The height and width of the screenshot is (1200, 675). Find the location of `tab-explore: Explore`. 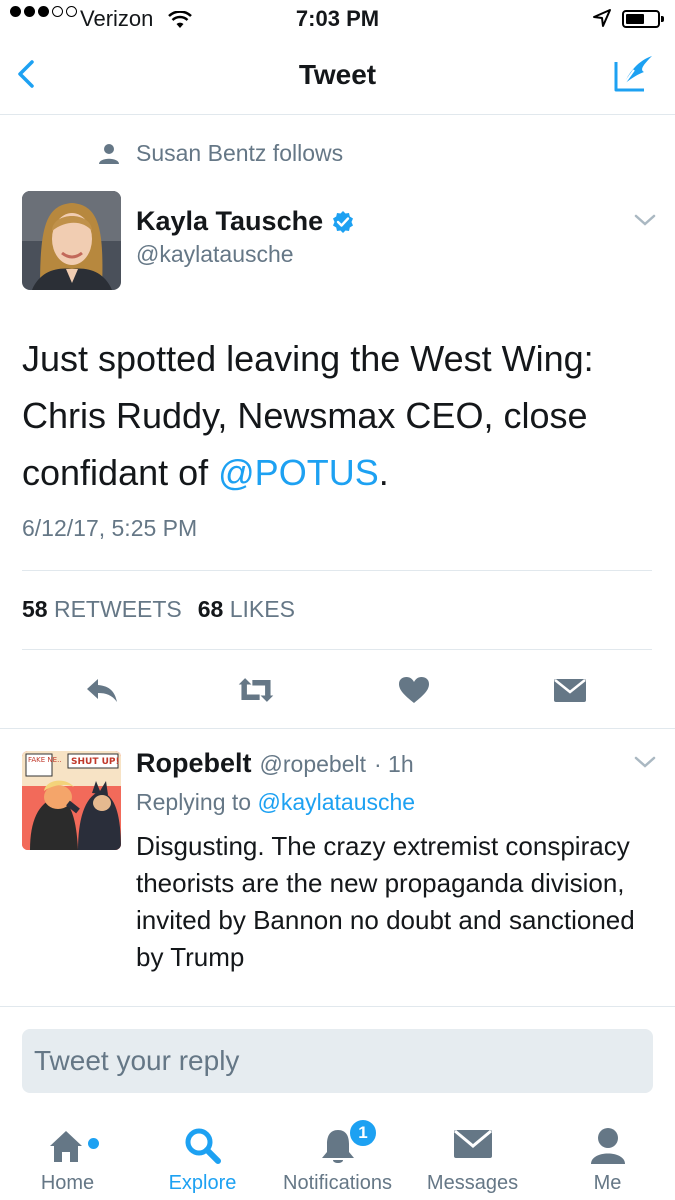

tab-explore: Explore is located at coordinates (202, 1156).